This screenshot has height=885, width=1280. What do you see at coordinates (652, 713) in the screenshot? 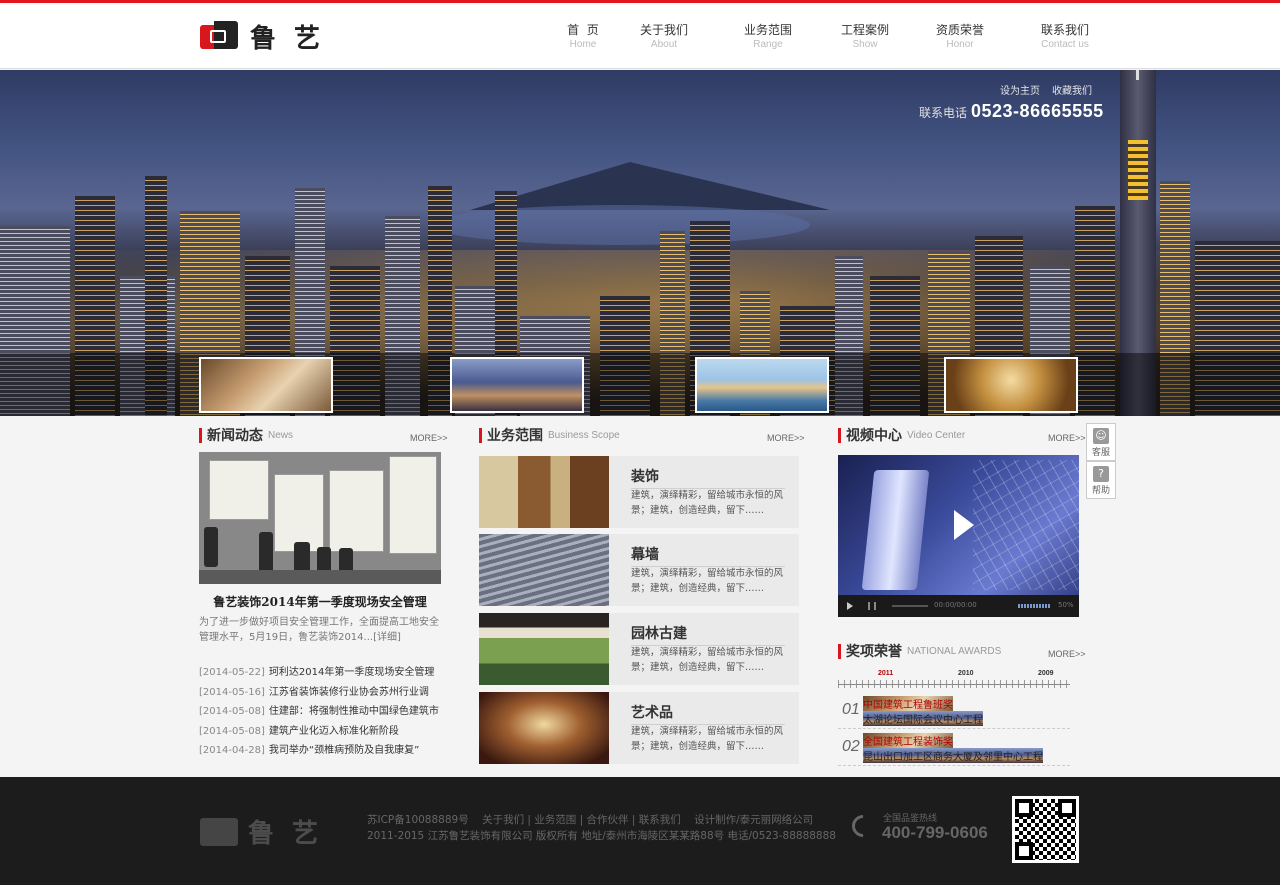
I see `business-item-title: 艺术品` at bounding box center [652, 713].